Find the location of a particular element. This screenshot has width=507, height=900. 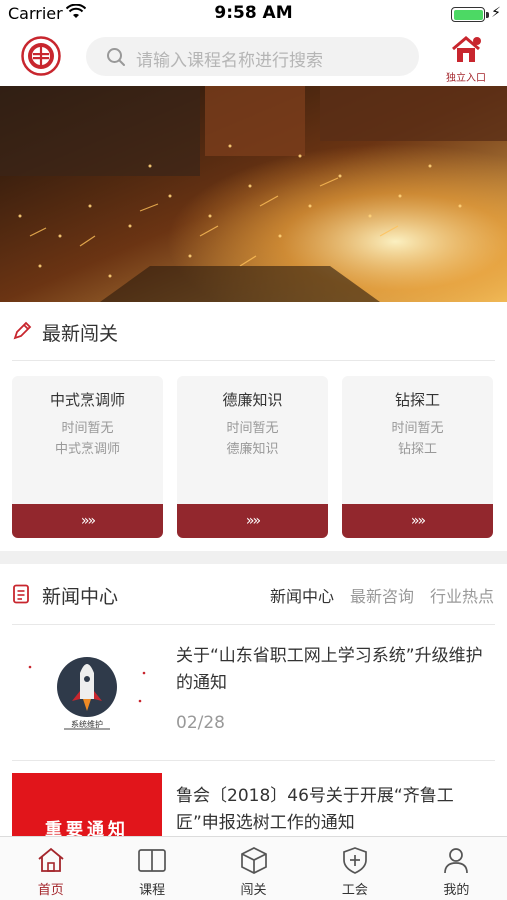

card-subtitle: 钻探工 is located at coordinates (417, 449).